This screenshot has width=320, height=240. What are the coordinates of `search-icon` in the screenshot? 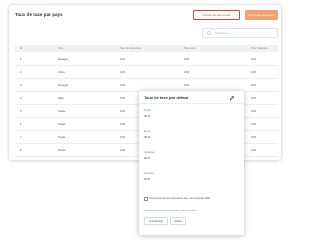 It's located at (209, 33).